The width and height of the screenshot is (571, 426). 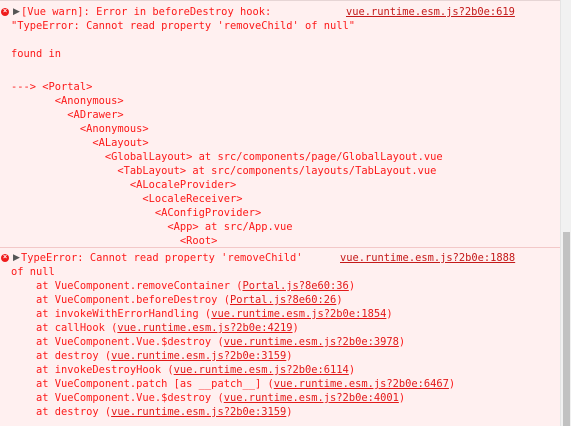 I want to click on stack-frame-source-link: vue.runtime.esm.js?2b0e:6114, so click(x=261, y=370).